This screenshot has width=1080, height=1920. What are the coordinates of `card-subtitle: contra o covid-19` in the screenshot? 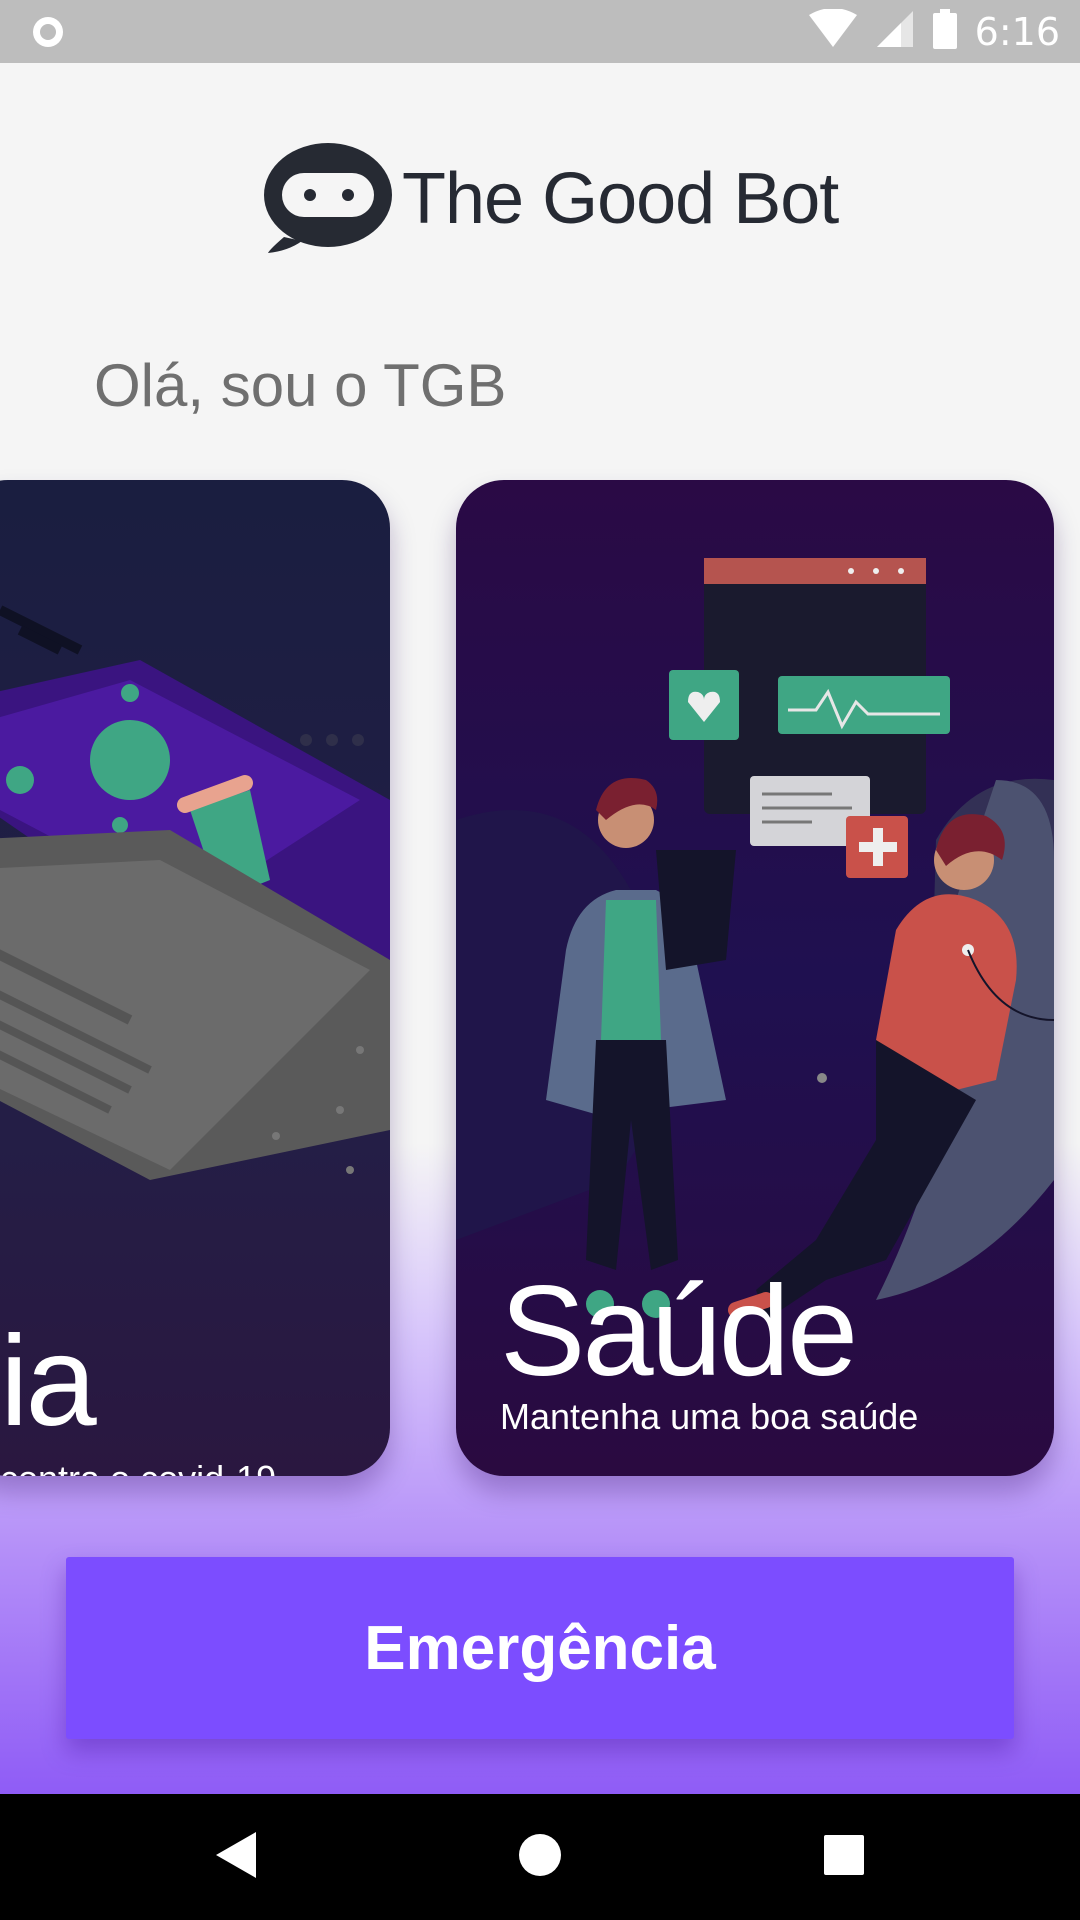 It's located at (138, 1467).